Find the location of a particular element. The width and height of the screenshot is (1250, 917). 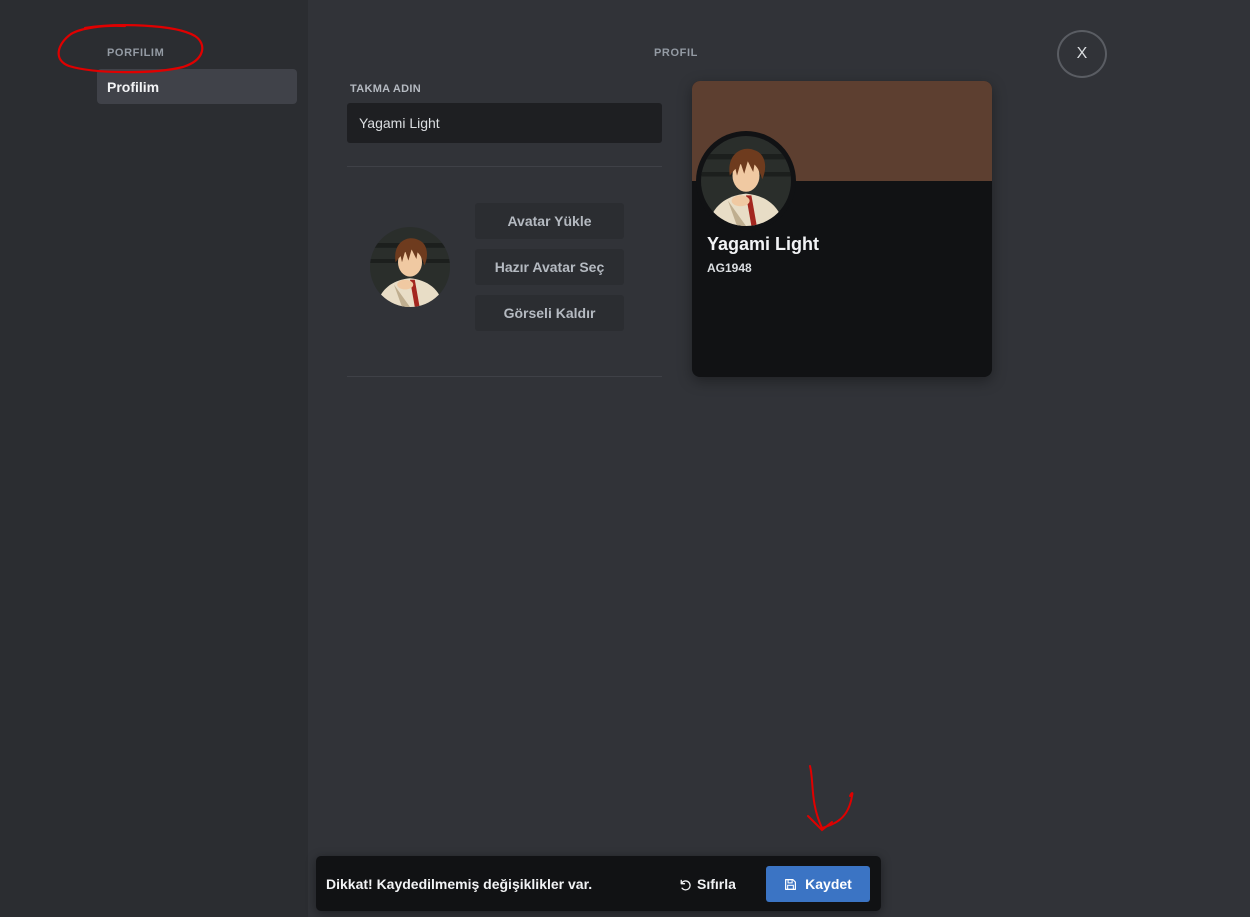

undo-icon is located at coordinates (685, 884).